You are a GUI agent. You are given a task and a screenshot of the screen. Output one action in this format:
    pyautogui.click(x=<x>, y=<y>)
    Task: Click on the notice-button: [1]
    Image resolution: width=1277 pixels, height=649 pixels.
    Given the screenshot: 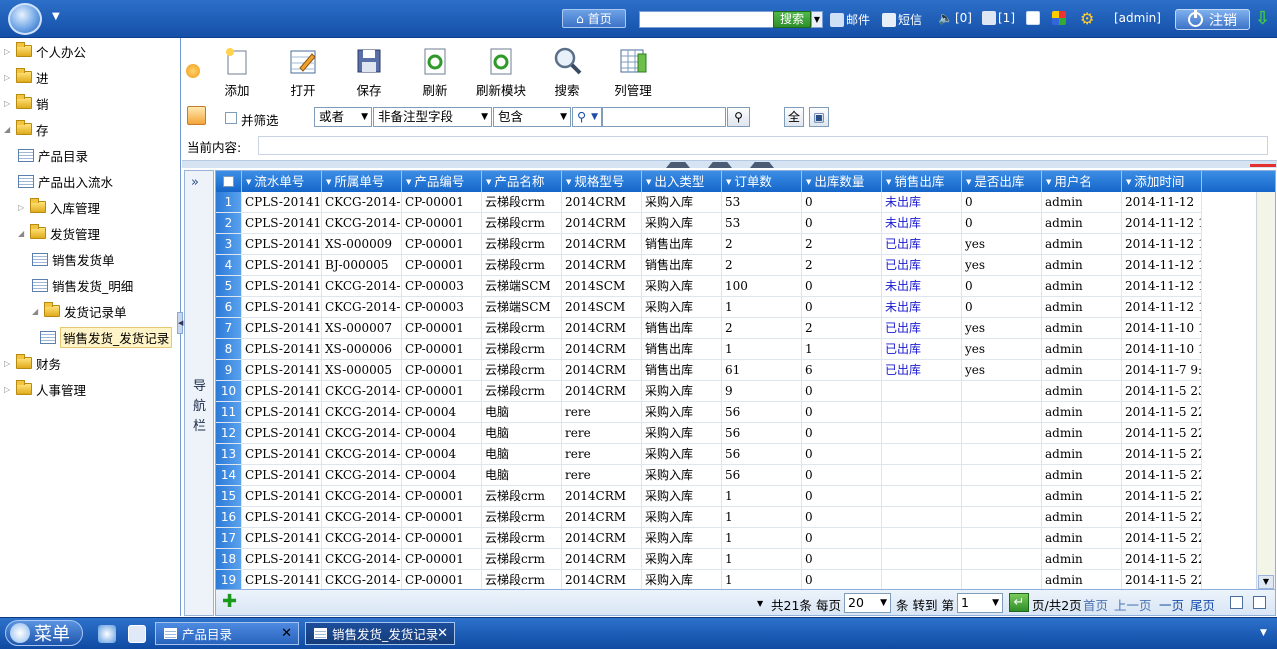 What is the action you would take?
    pyautogui.click(x=998, y=18)
    